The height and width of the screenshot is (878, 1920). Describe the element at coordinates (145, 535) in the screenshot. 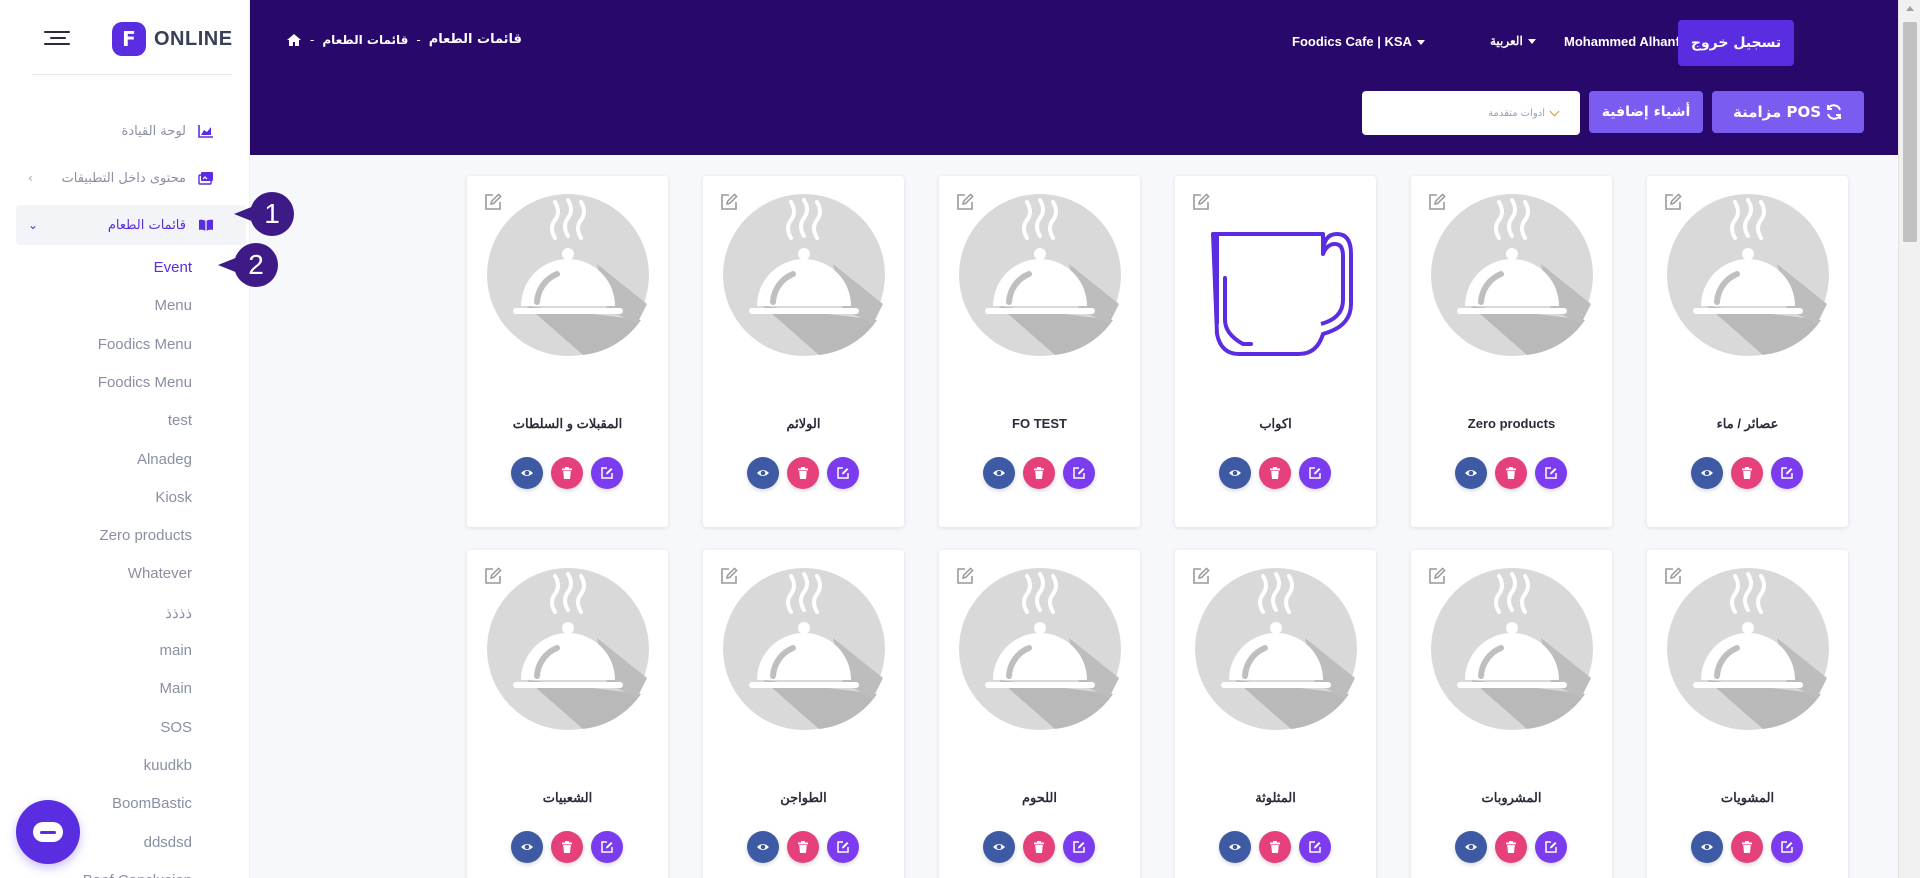

I see `sidebar-menu-7: Zero products` at that location.